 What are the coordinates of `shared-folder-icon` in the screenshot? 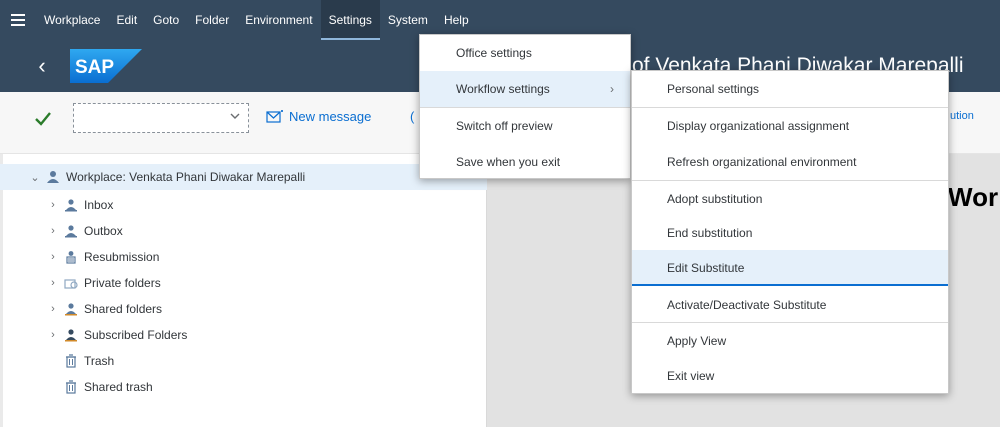 It's located at (71, 309).